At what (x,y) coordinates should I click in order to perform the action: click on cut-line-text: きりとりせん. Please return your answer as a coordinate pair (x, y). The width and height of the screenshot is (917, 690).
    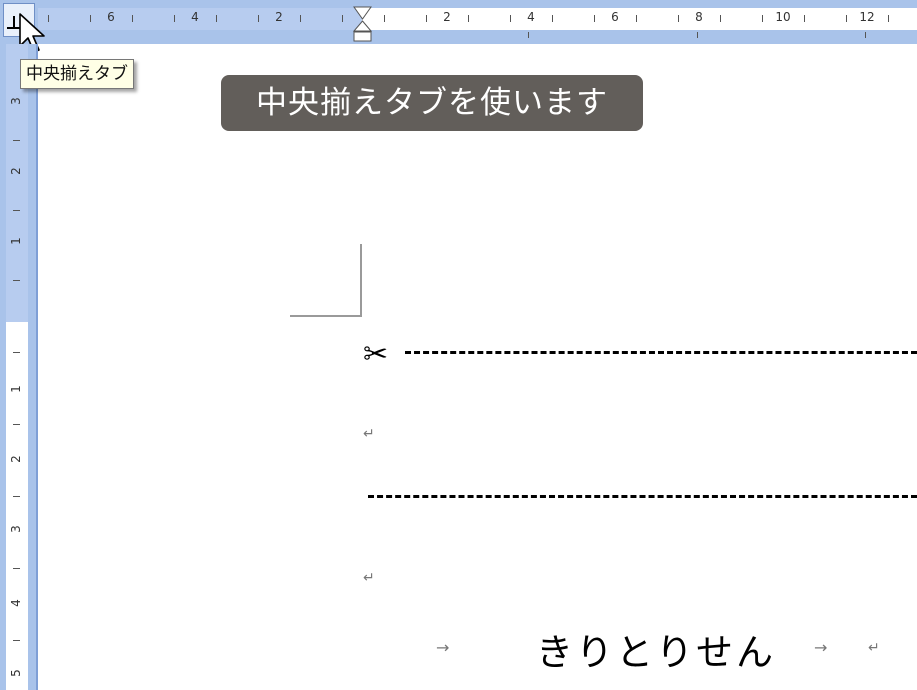
    Looking at the image, I should click on (656, 649).